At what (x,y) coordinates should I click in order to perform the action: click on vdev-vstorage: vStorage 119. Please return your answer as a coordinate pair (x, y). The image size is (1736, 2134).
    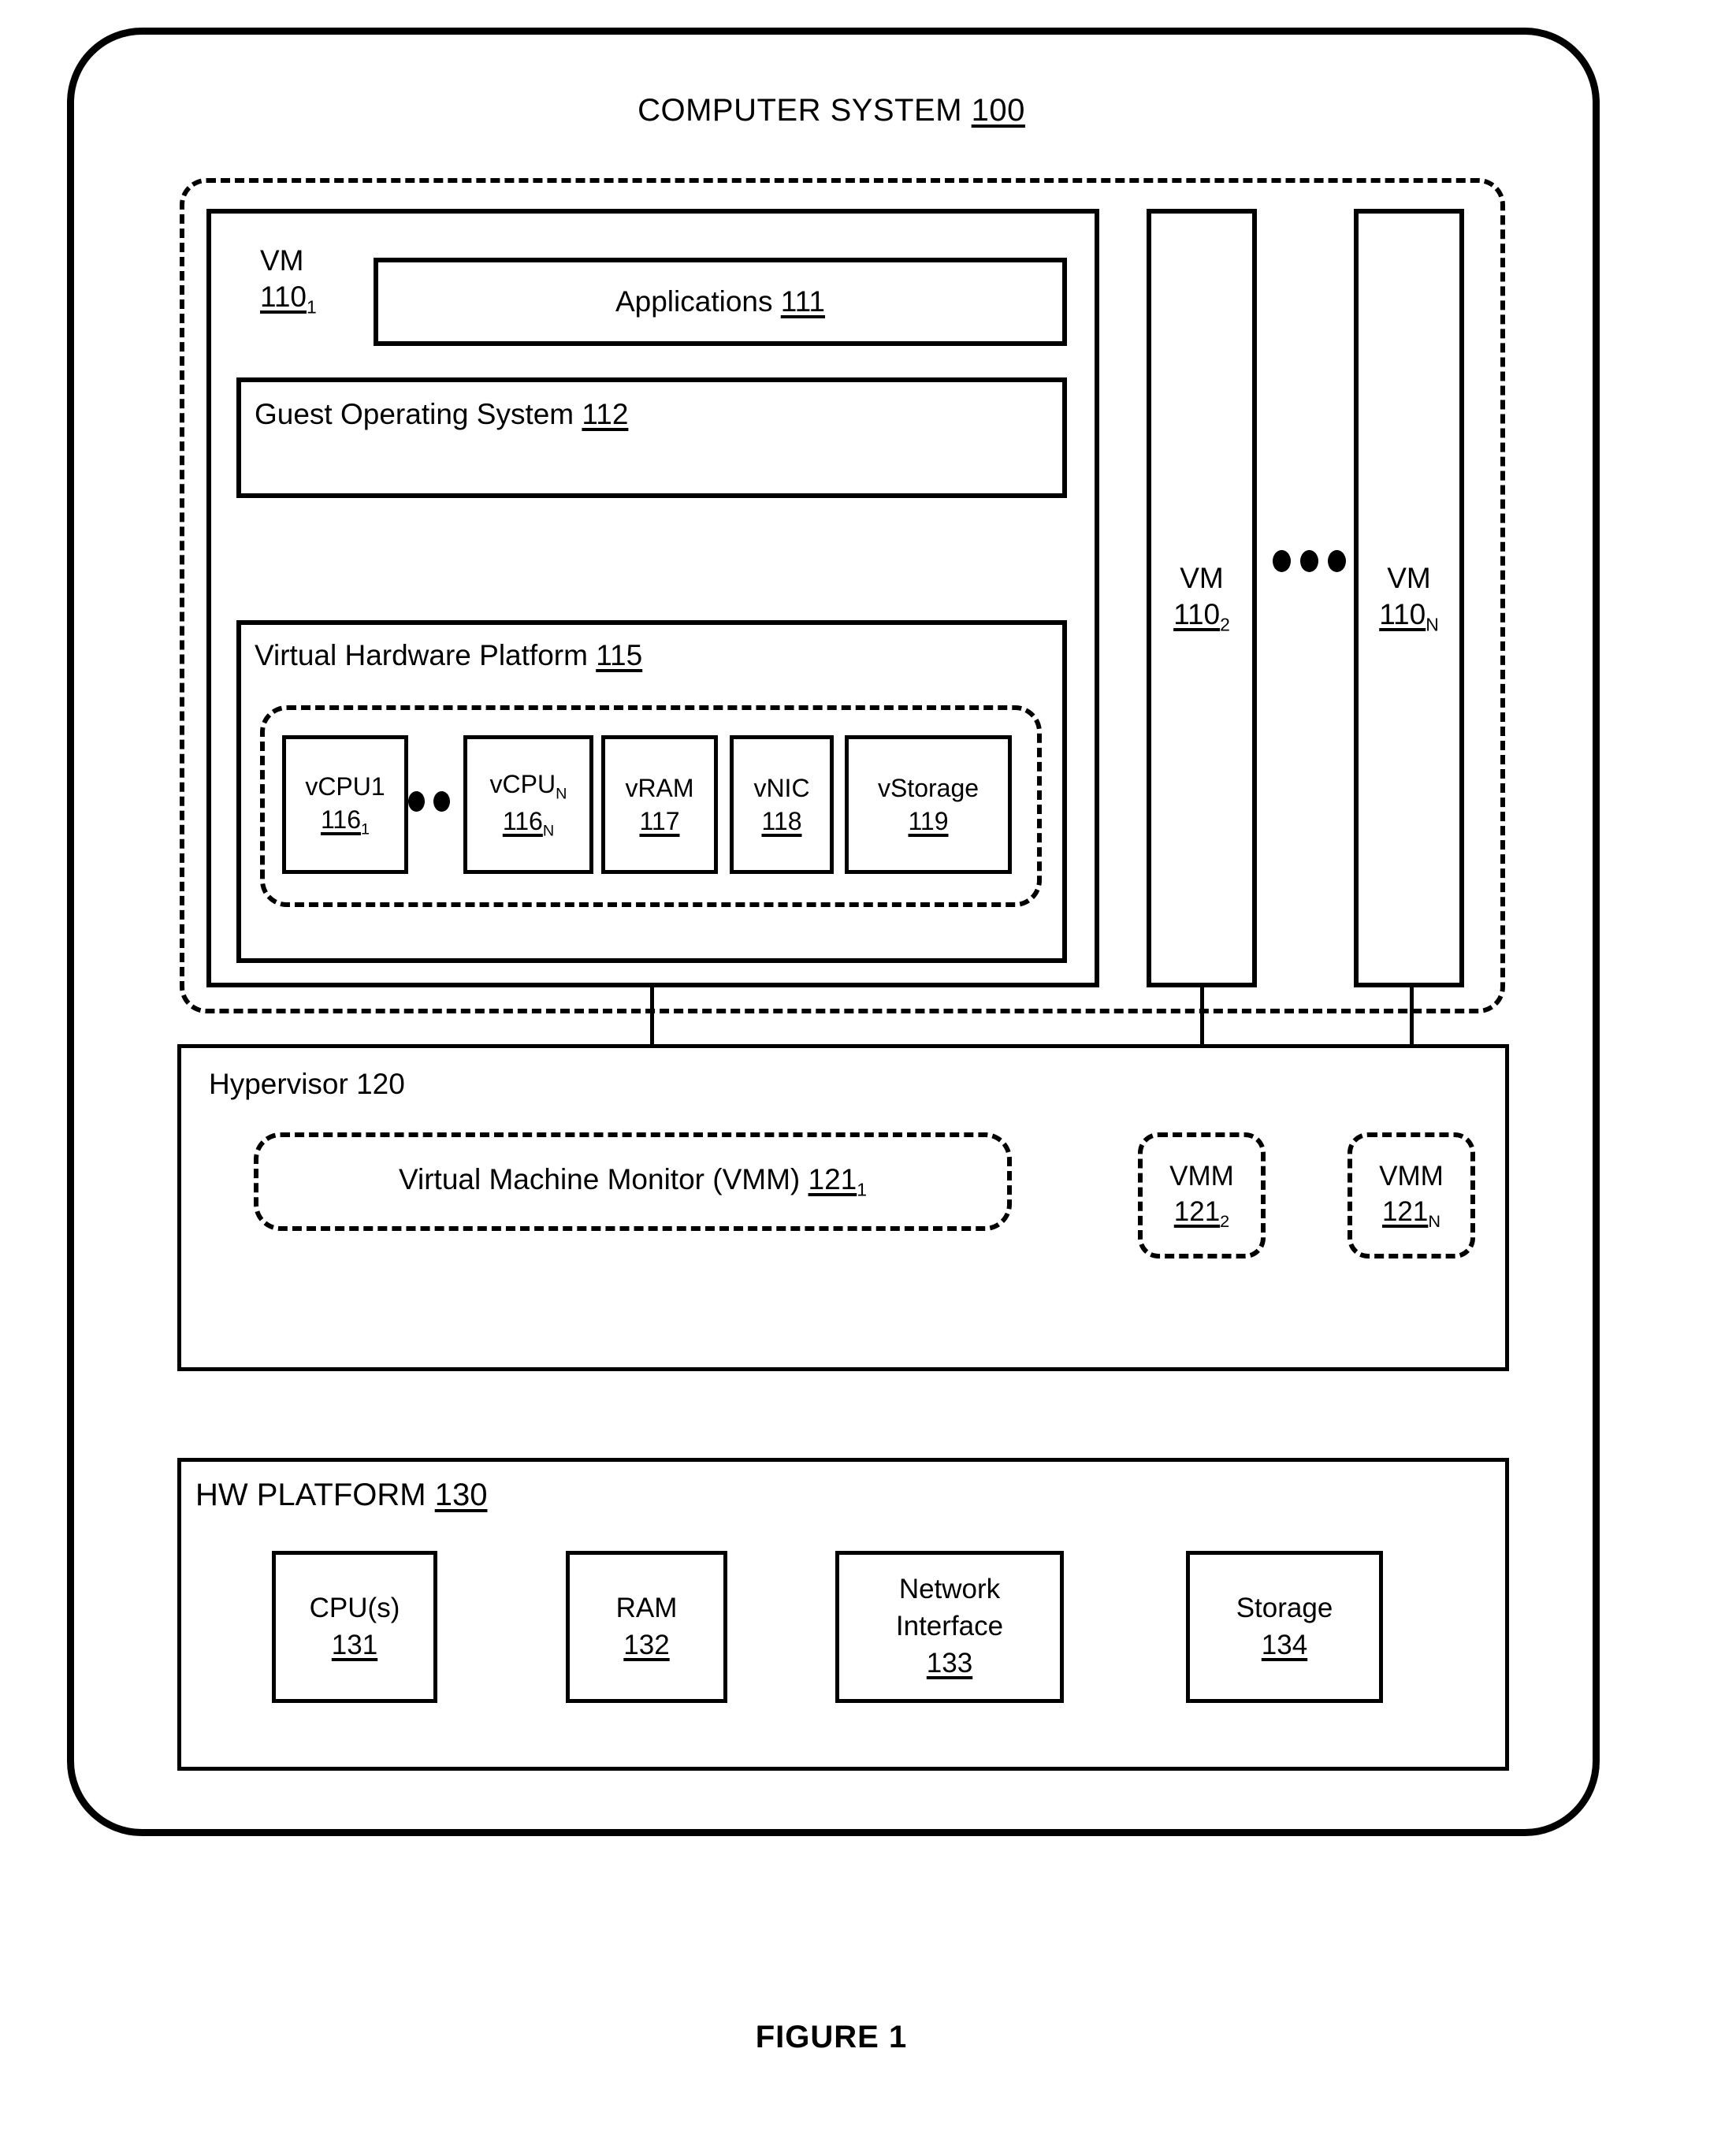
    Looking at the image, I should click on (928, 805).